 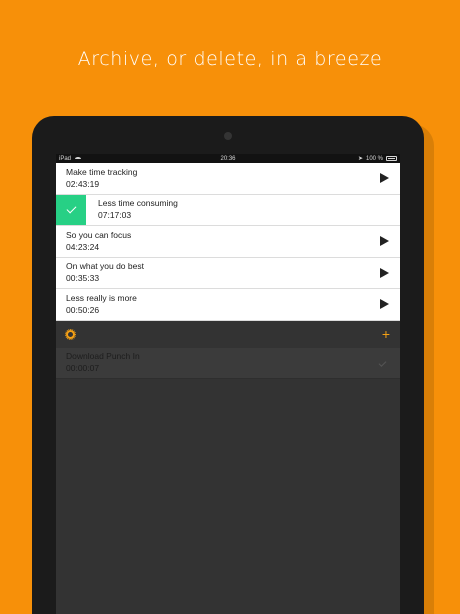 I want to click on status-bar: iPad 20:36 ➤ 100 %, so click(x=228, y=158).